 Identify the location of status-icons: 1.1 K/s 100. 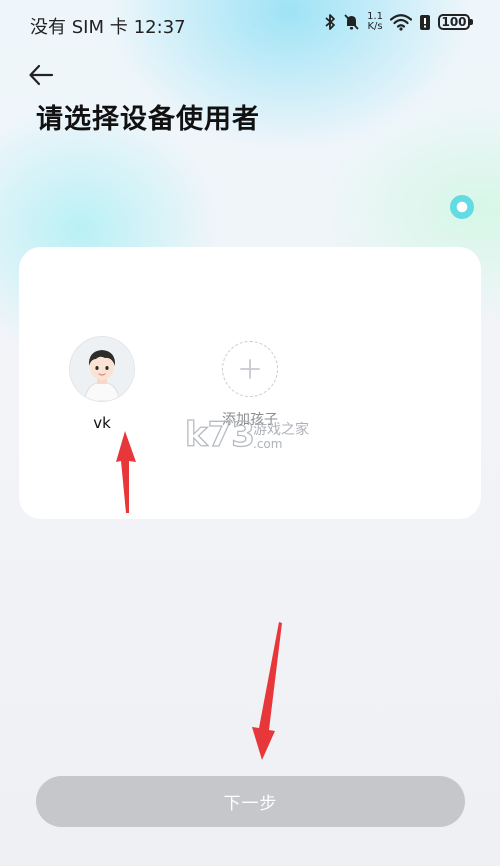
(398, 22).